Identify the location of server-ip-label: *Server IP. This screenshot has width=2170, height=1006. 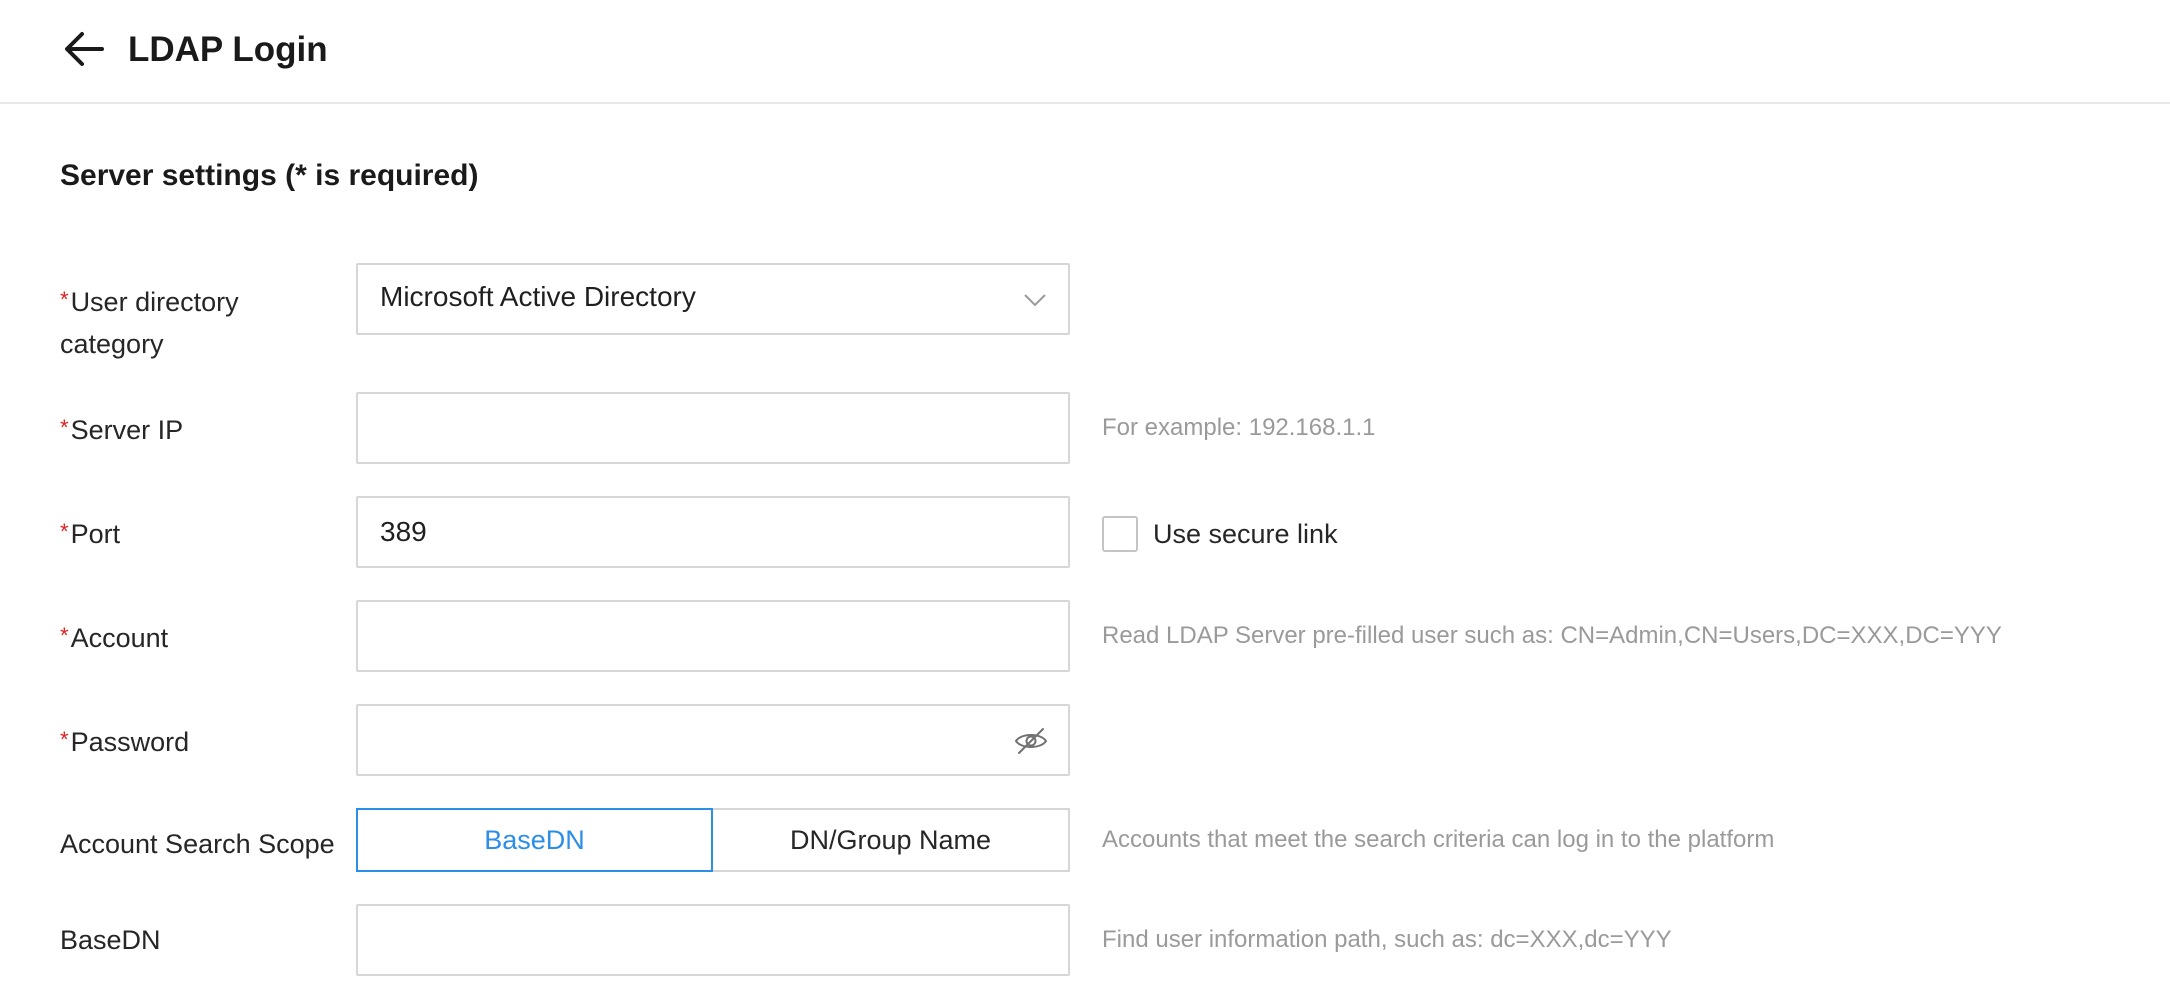
(200, 429).